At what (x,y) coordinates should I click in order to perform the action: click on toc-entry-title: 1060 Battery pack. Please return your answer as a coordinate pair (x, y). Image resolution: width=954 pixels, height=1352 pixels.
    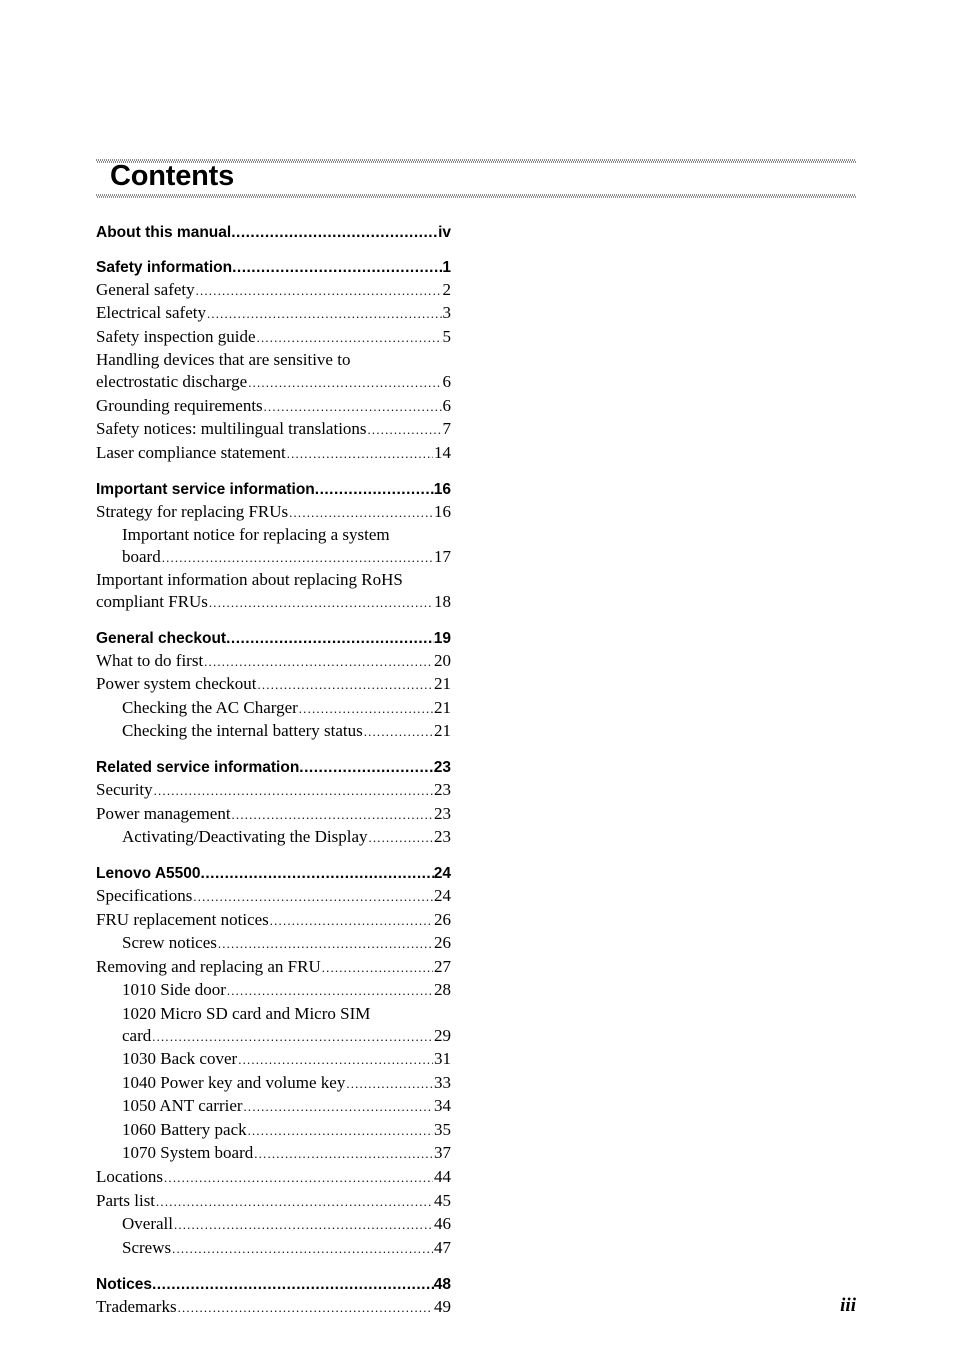
    Looking at the image, I should click on (184, 1129).